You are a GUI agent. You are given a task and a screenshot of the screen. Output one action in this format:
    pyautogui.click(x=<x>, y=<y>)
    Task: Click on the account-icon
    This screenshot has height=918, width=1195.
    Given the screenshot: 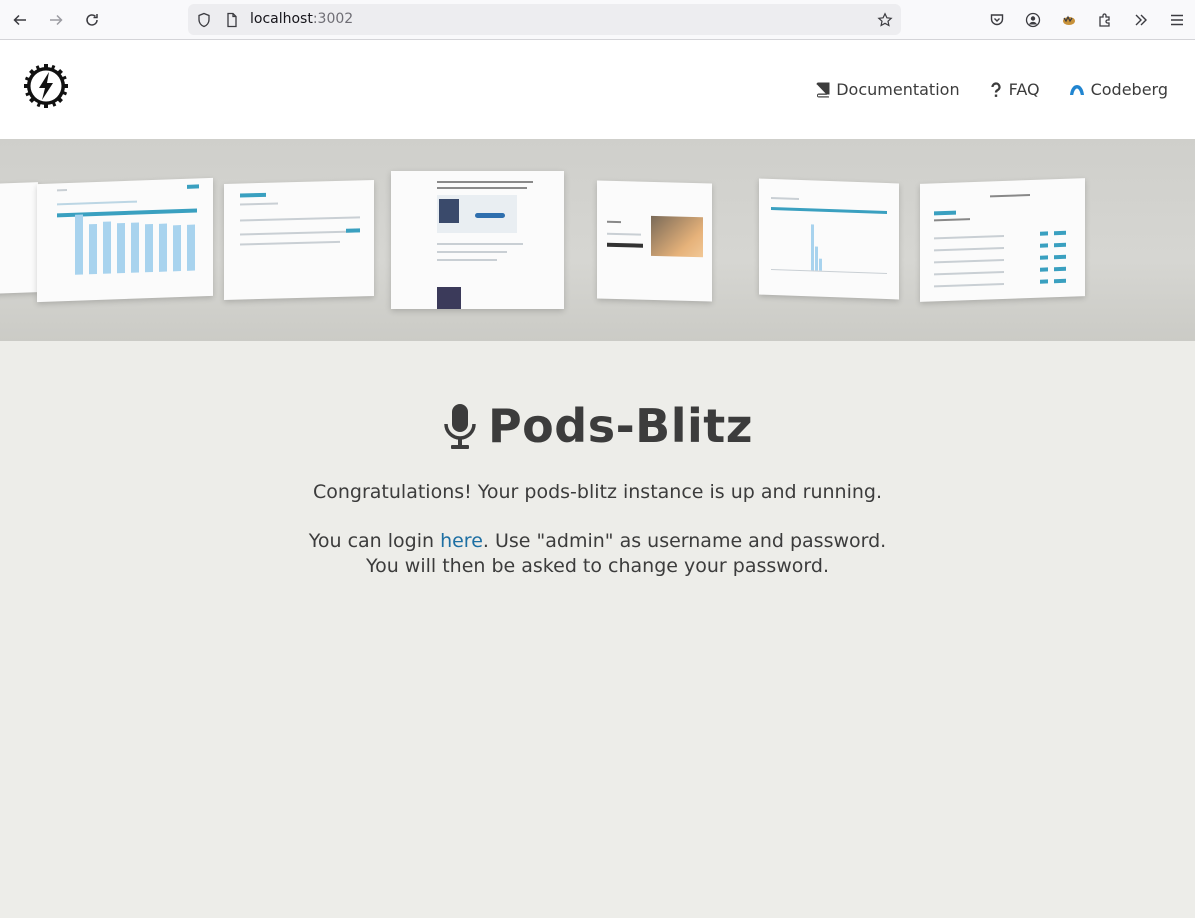 What is the action you would take?
    pyautogui.click(x=1033, y=20)
    